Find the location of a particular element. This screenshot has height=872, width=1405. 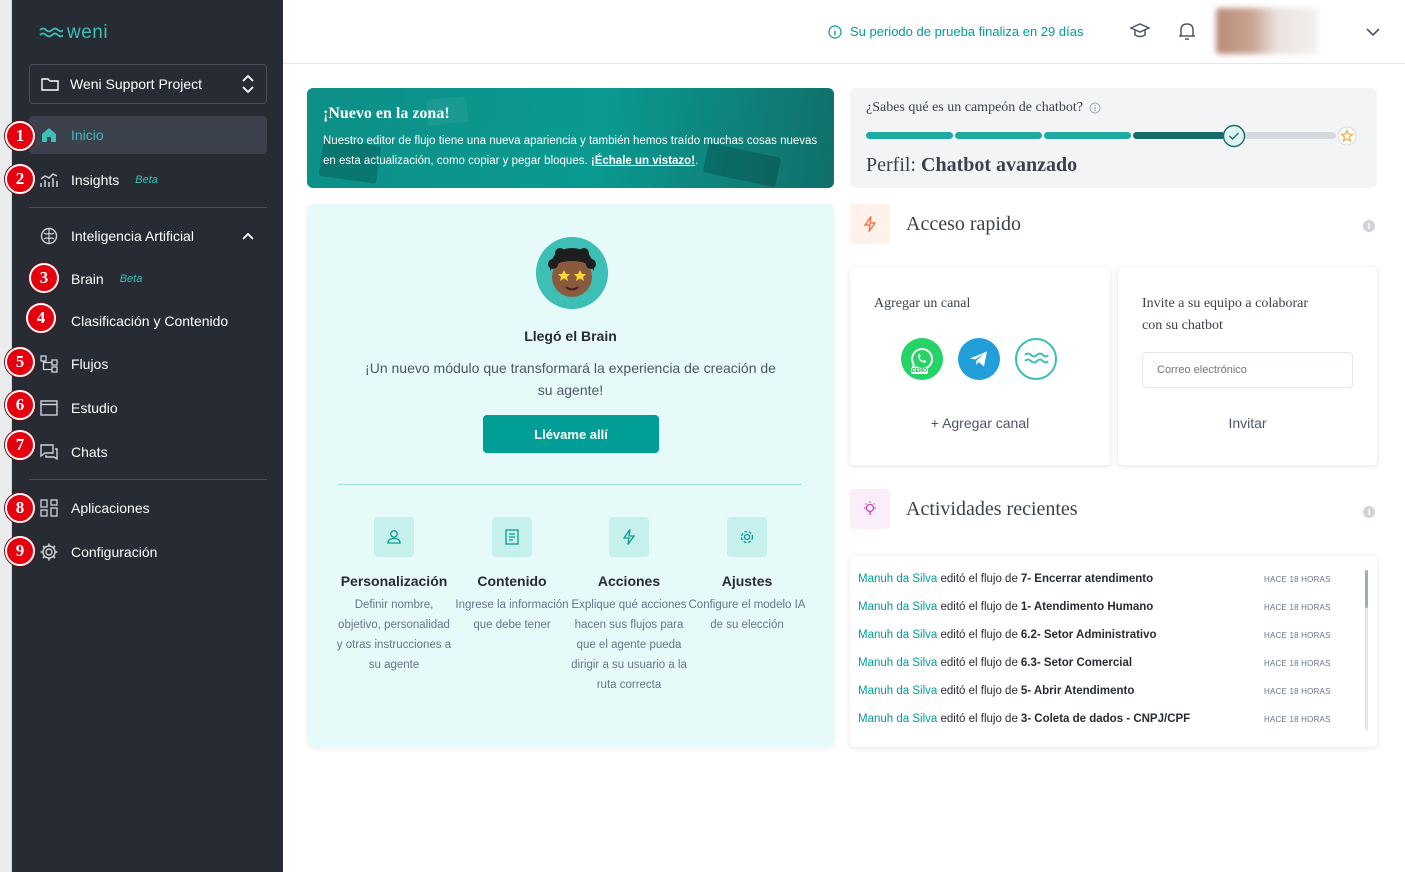

sidebar-item-inteligencia-artificial: Inteligencia Artificial is located at coordinates (148, 236).